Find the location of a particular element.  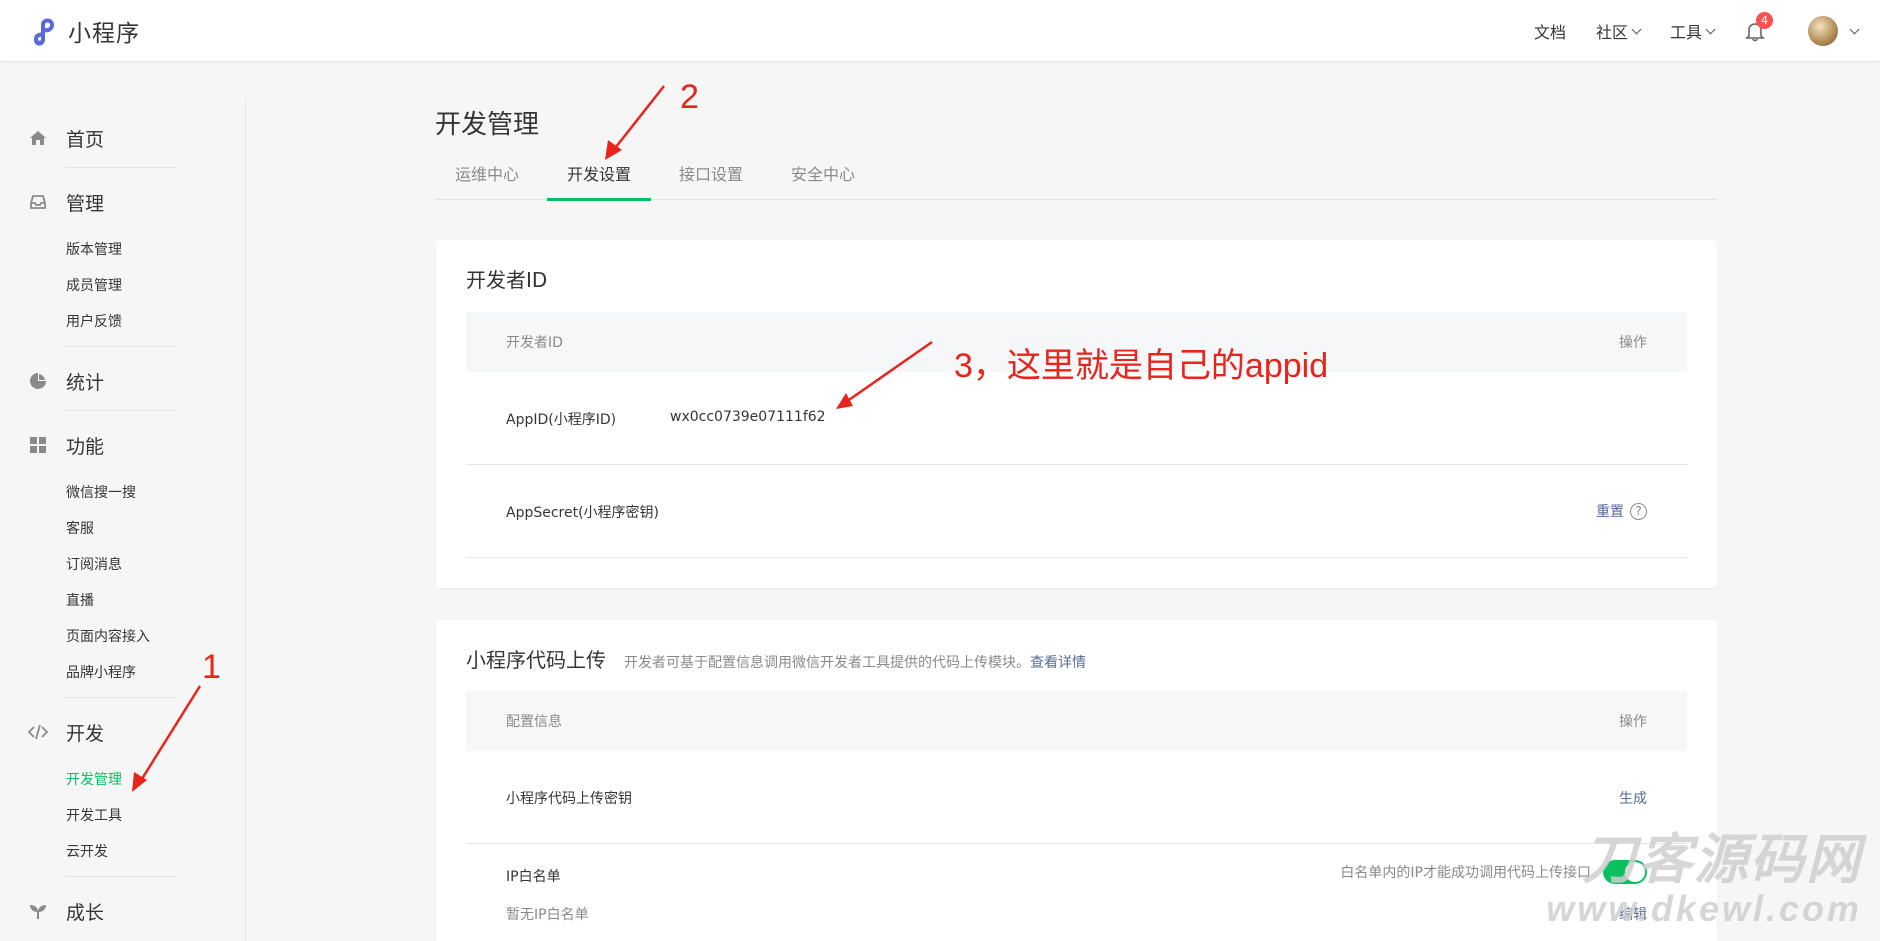

mini-program-logo-icon is located at coordinates (45, 31).